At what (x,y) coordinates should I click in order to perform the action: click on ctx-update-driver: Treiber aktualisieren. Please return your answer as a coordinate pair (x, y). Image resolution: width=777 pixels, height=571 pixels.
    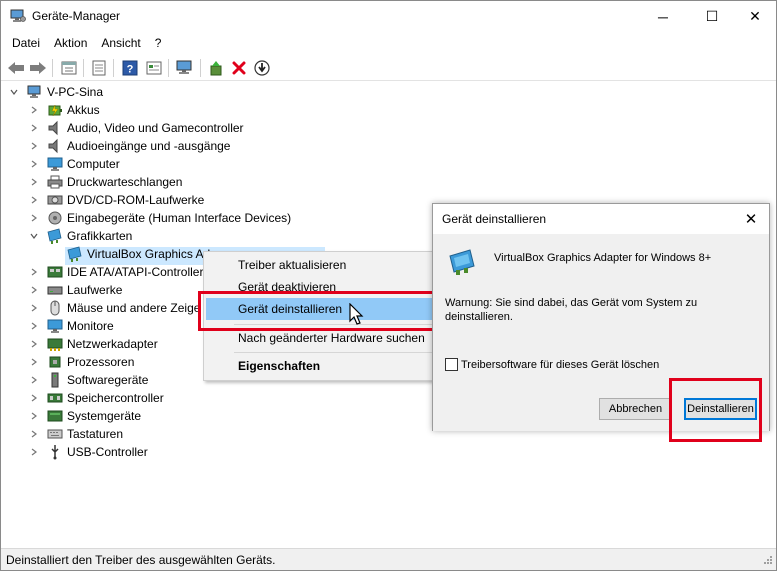
    Looking at the image, I should click on (323, 265).